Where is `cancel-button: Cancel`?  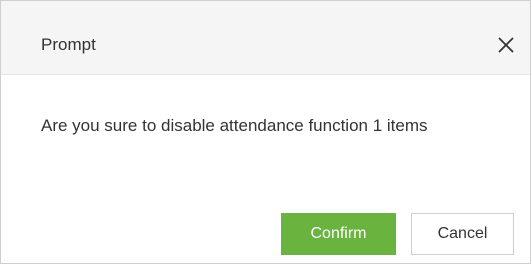
cancel-button: Cancel is located at coordinates (462, 234).